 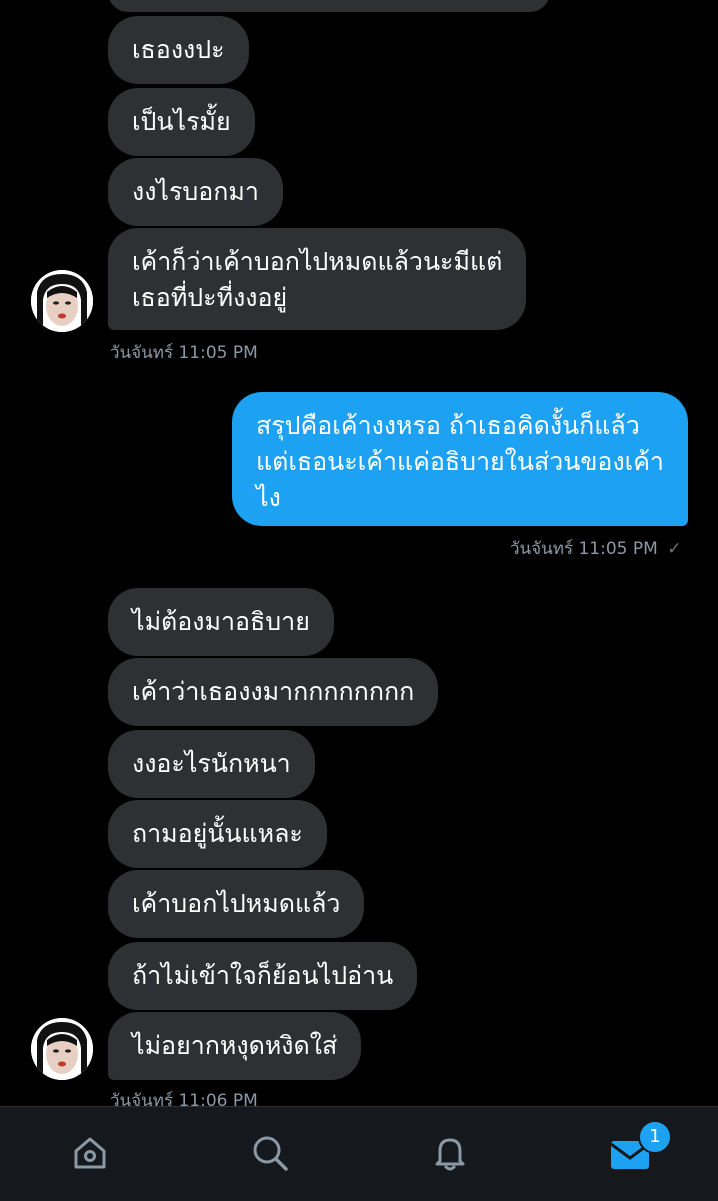 I want to click on bell-icon, so click(x=450, y=1154).